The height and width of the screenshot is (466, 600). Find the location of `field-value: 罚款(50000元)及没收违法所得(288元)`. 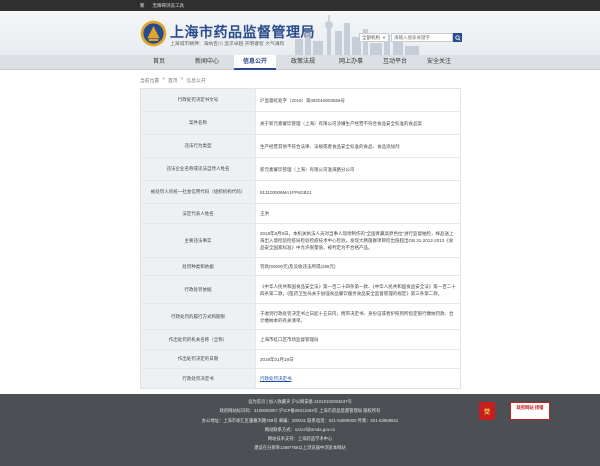

field-value: 罚款(50000元)及没收违法所得(288元) is located at coordinates (298, 266).